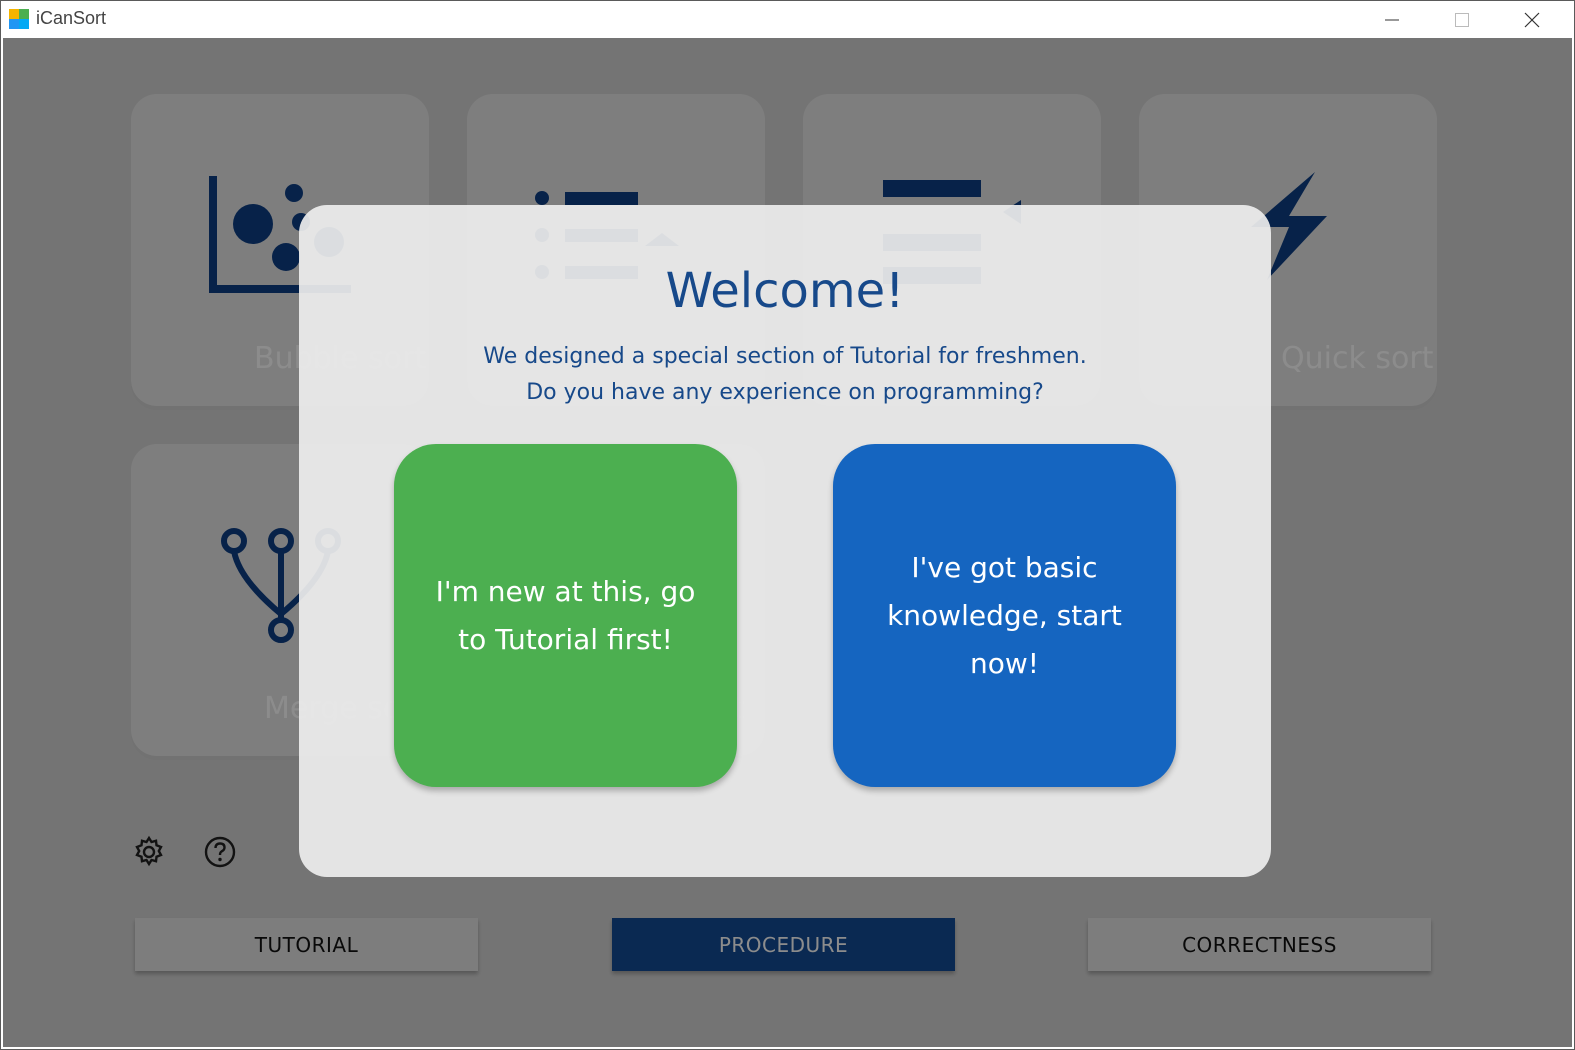  What do you see at coordinates (787, 19) in the screenshot?
I see `title-bar: iCanSort` at bounding box center [787, 19].